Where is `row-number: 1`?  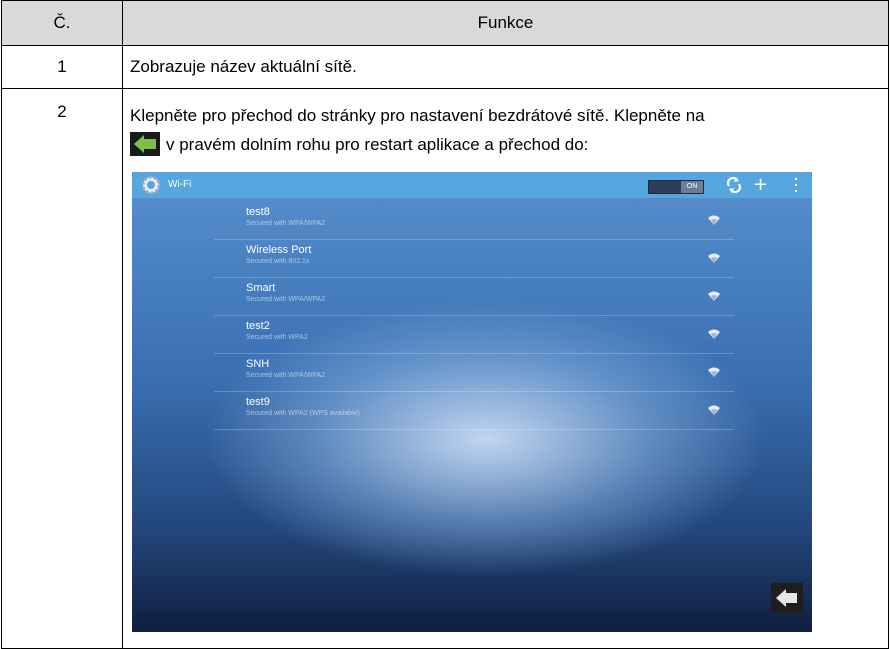
row-number: 1 is located at coordinates (62, 67).